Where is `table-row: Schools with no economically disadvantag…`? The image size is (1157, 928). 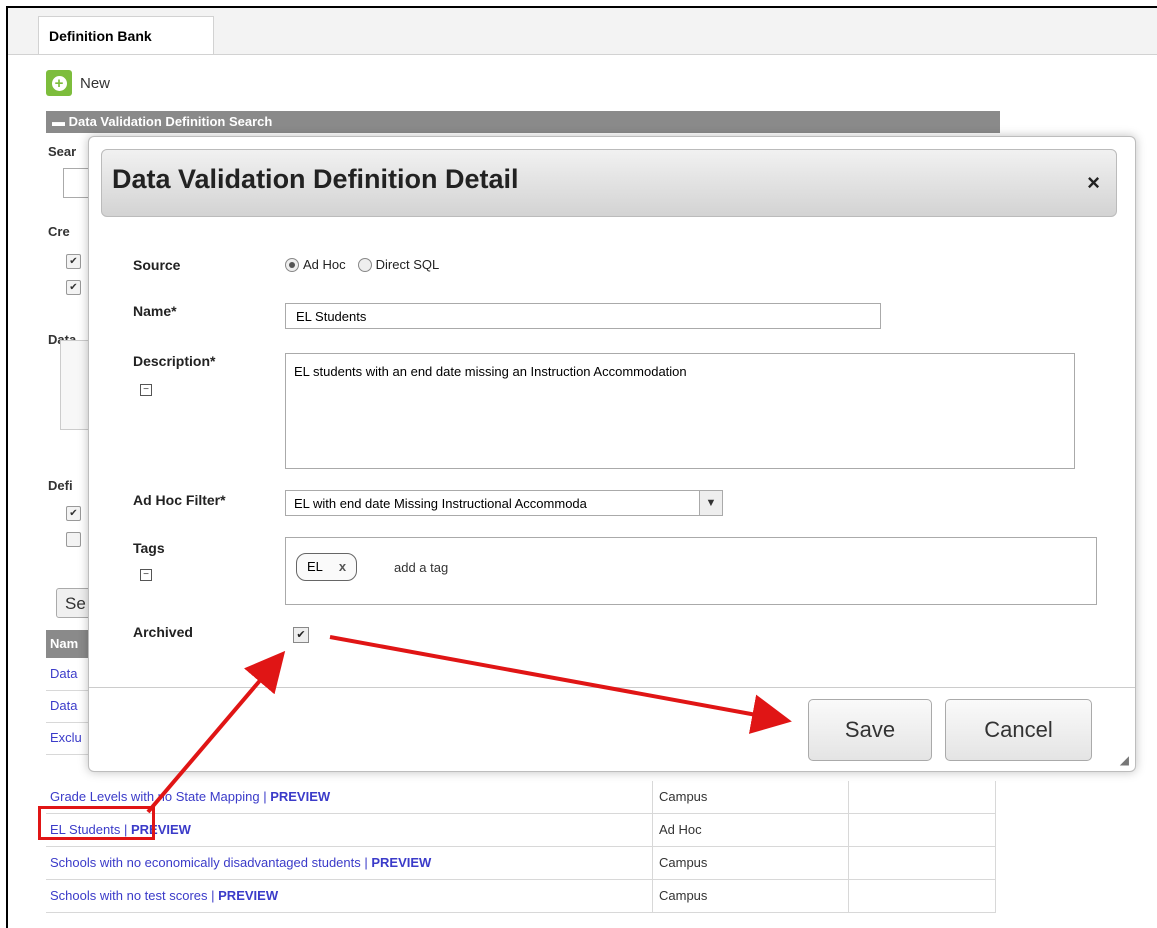 table-row: Schools with no economically disadvantag… is located at coordinates (521, 863).